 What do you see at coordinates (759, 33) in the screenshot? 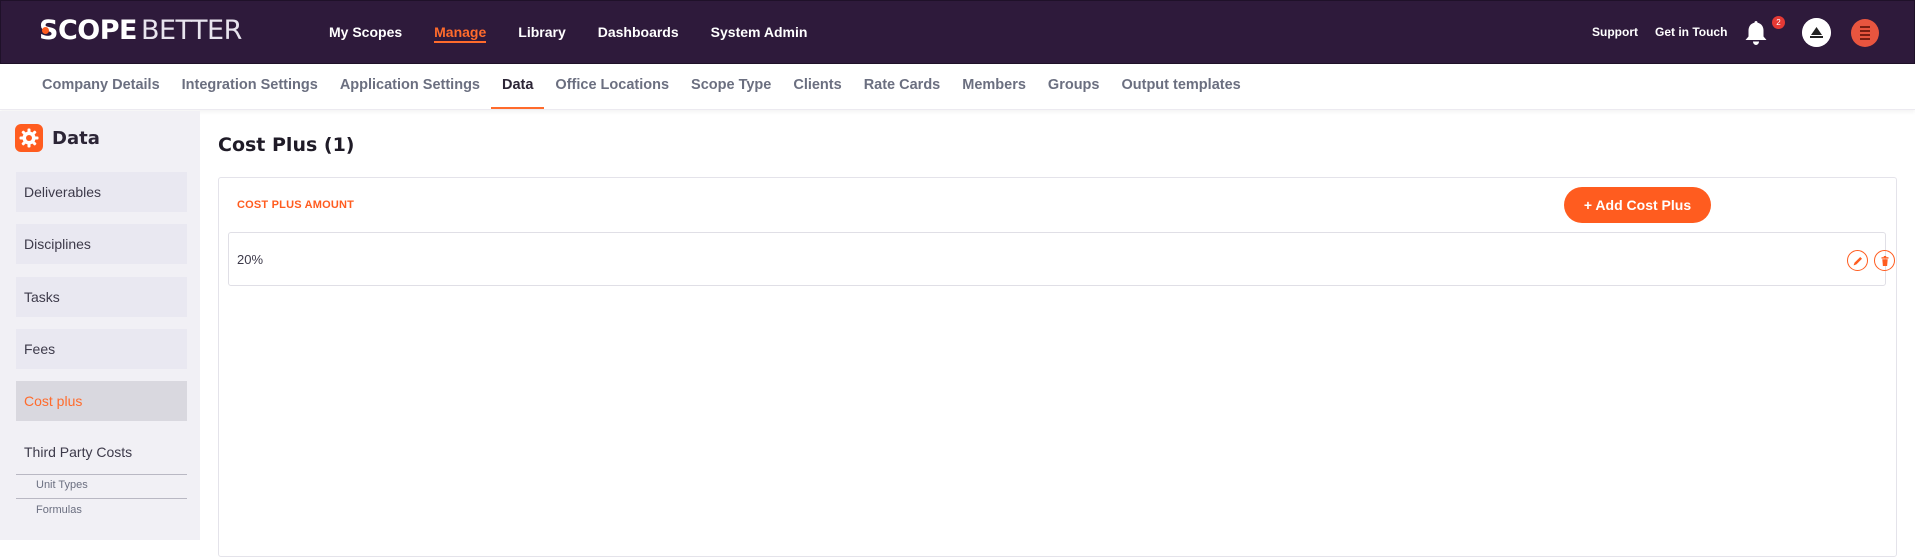
I see `nav-system-admin: System Admin` at bounding box center [759, 33].